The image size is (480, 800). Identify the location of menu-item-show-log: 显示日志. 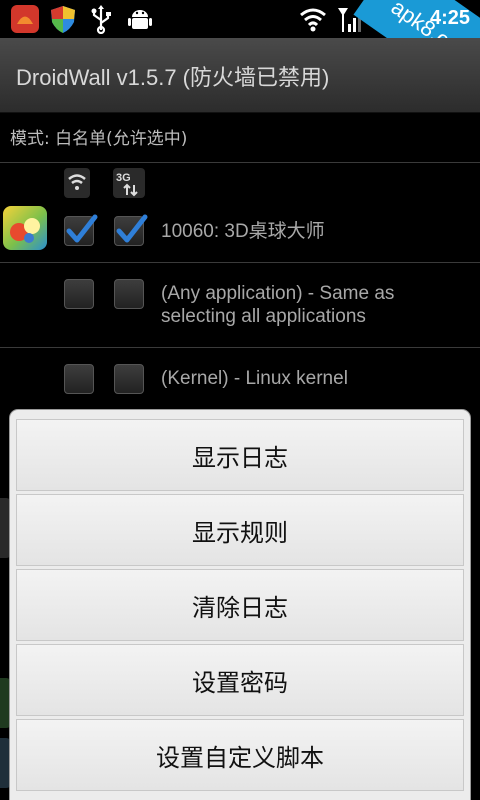
(240, 455).